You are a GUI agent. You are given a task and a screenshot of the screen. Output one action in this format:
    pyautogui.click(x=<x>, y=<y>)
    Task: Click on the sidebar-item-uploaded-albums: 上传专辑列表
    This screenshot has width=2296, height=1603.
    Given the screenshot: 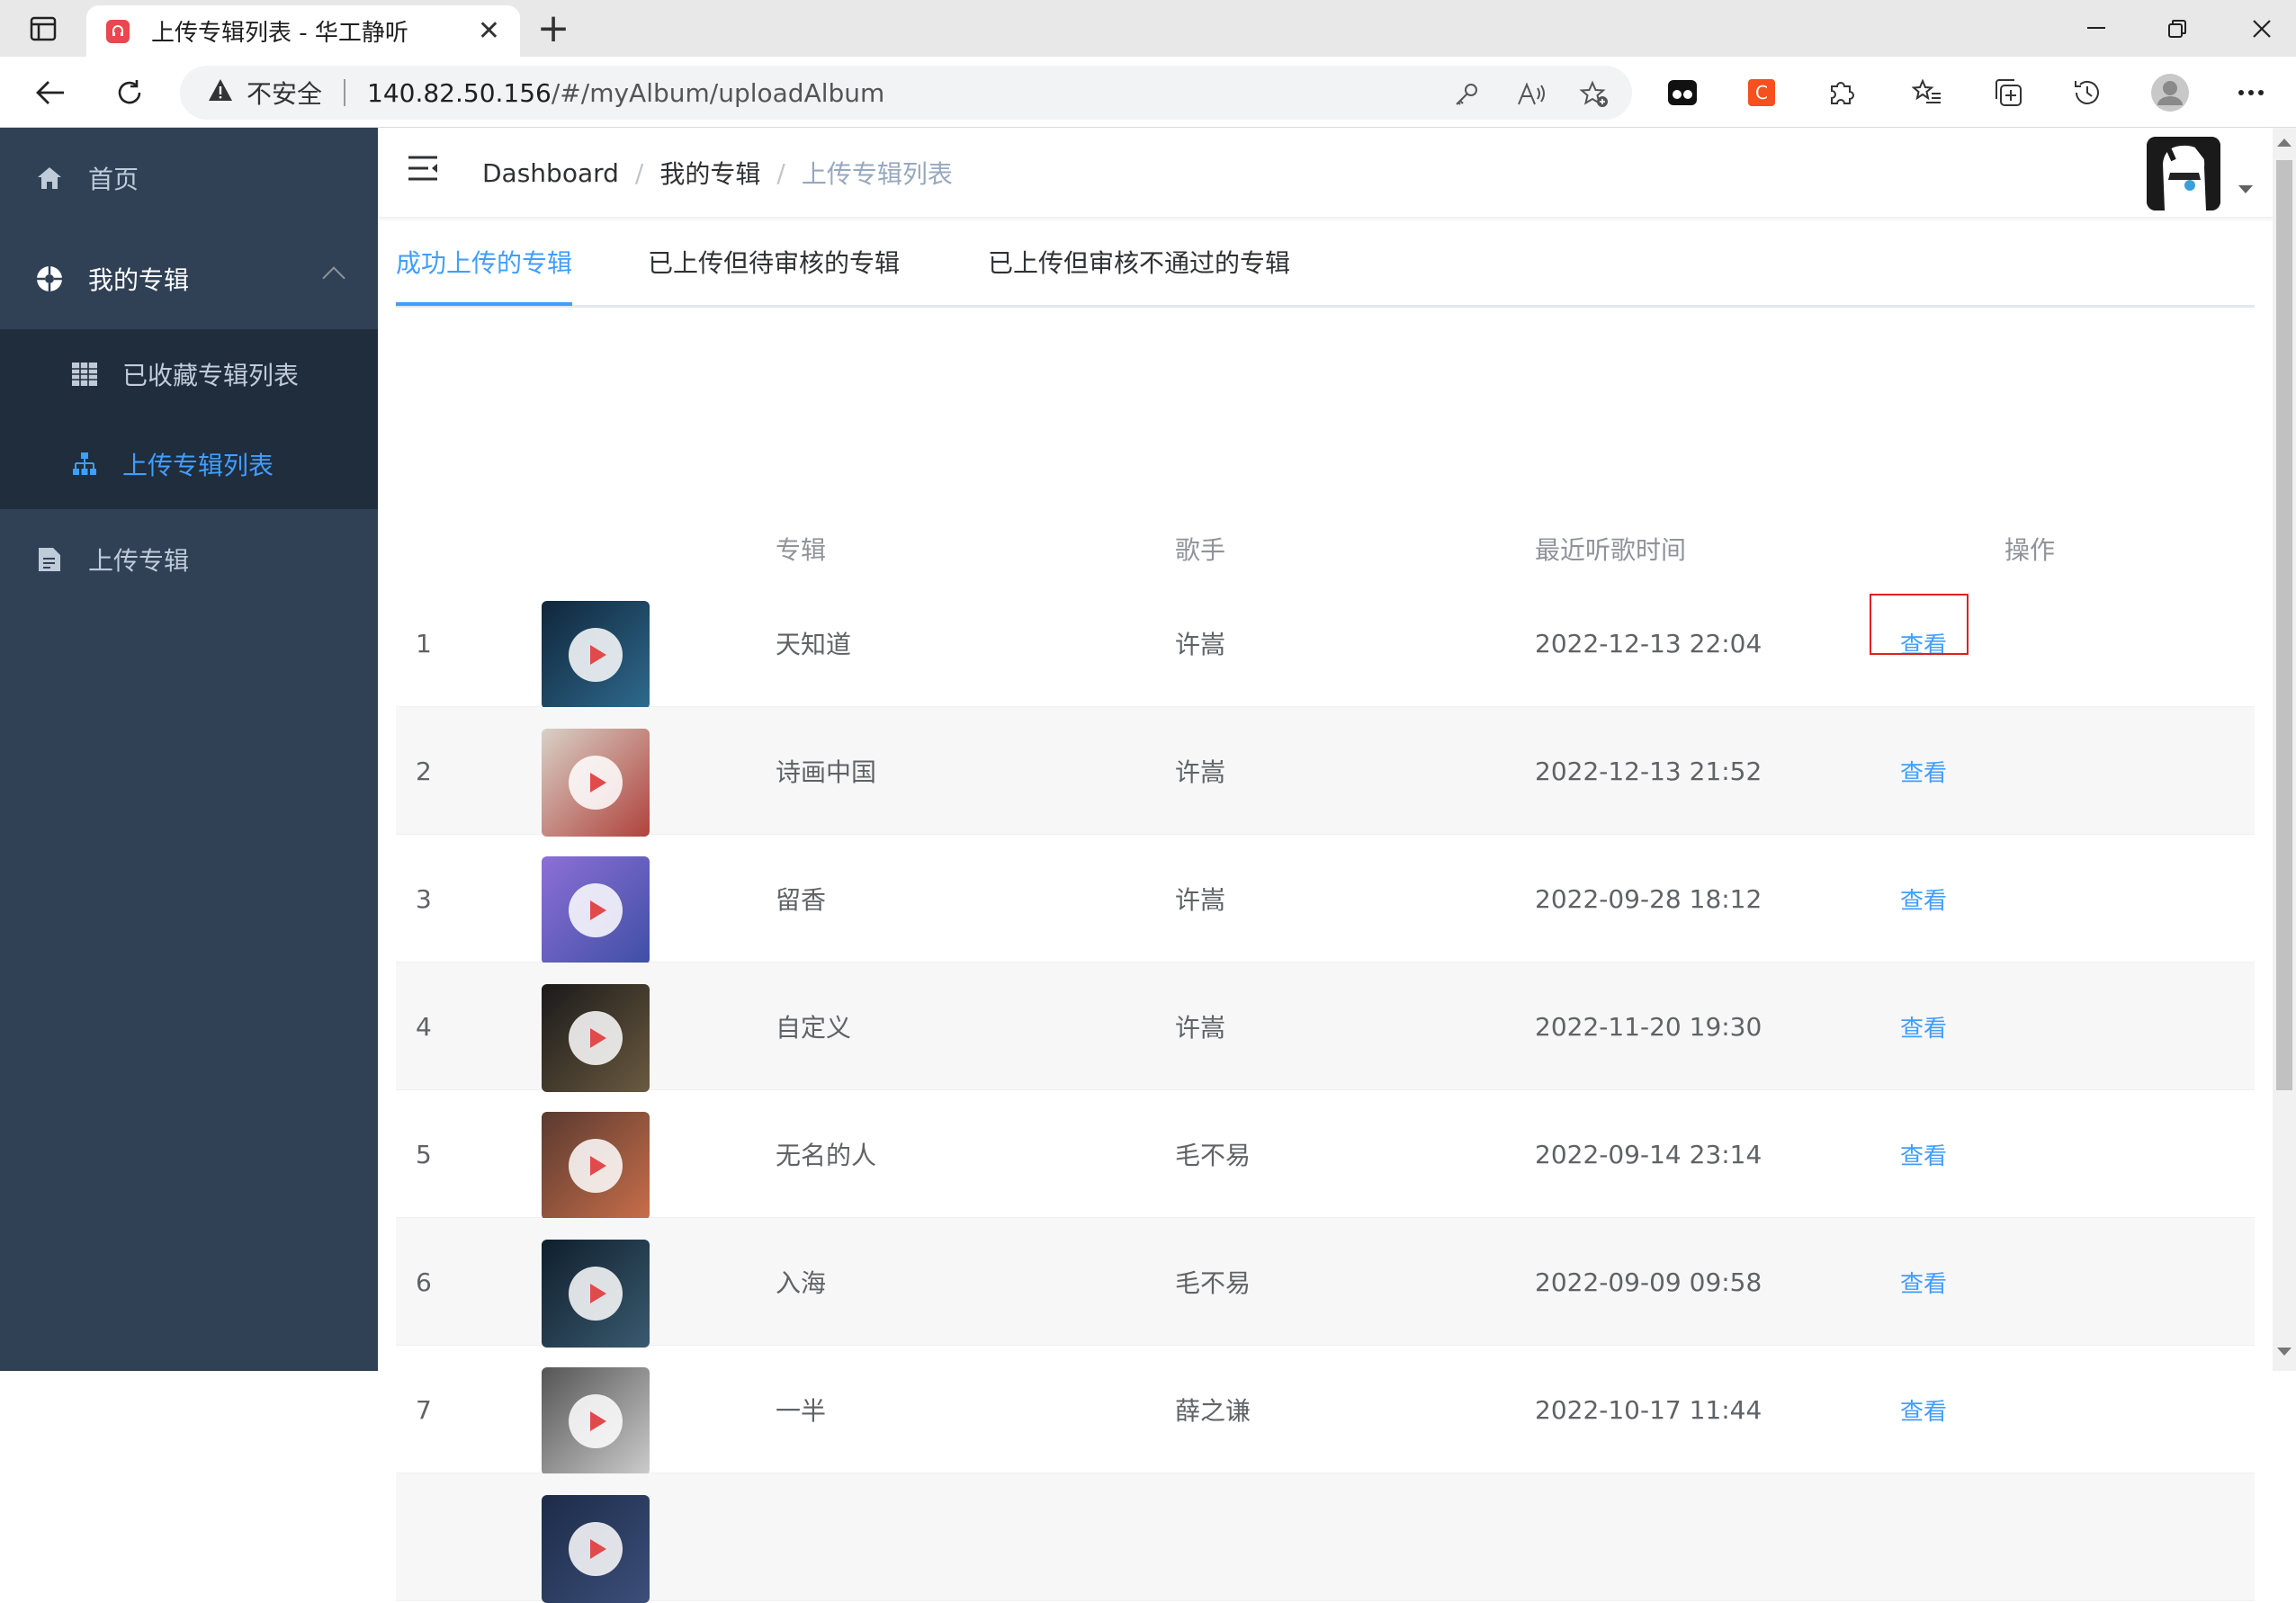 What is the action you would take?
    pyautogui.click(x=189, y=464)
    